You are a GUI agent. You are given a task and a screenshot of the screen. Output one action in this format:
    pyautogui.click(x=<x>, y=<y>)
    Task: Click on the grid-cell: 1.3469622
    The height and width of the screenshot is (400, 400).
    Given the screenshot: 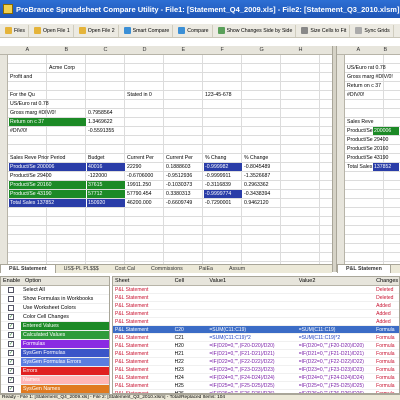 What is the action you would take?
    pyautogui.click(x=125, y=122)
    